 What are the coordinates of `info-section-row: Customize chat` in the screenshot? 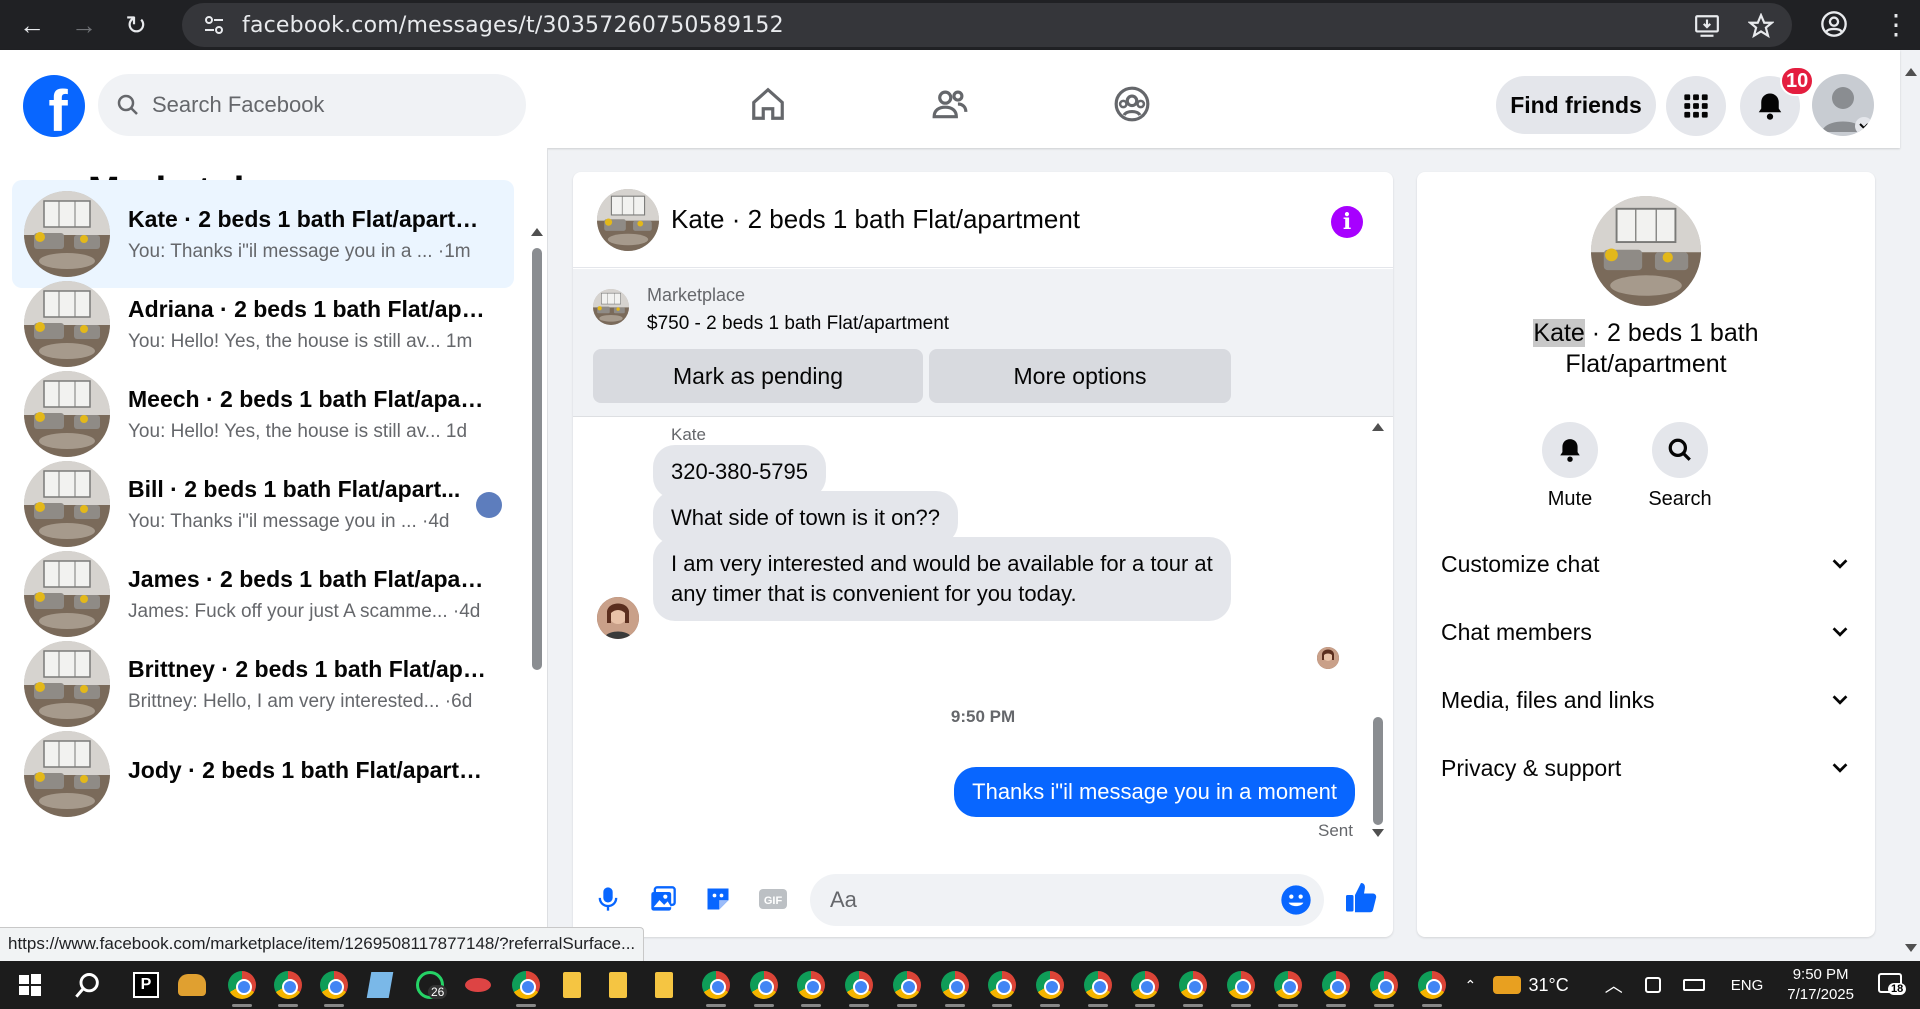 It's located at (1646, 564).